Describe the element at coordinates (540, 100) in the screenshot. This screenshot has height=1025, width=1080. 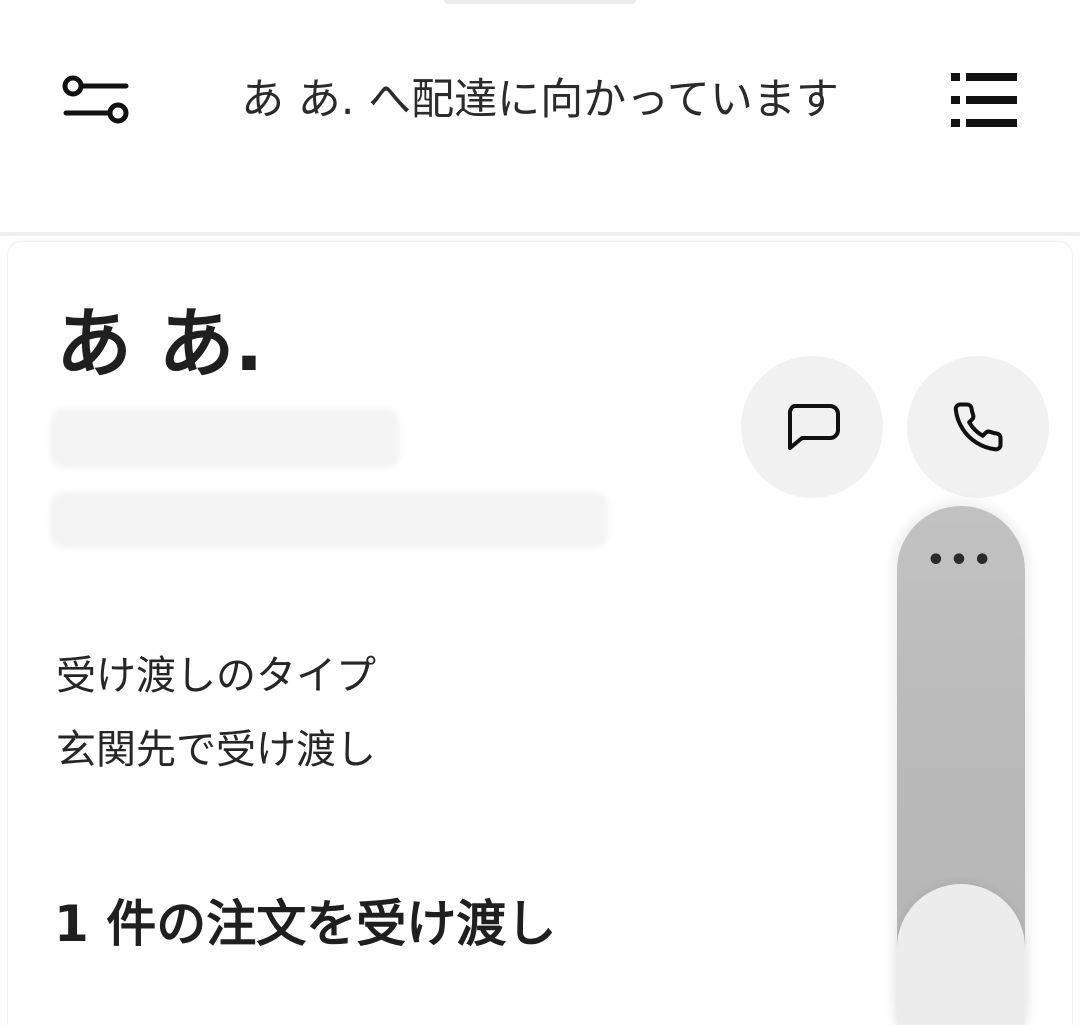
I see `page-title: あ あ. へ配達に向かっています` at that location.